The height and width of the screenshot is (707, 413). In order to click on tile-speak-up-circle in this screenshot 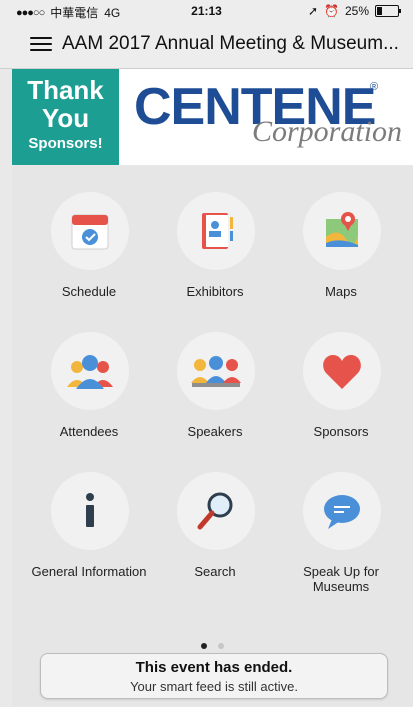, I will do `click(342, 511)`.